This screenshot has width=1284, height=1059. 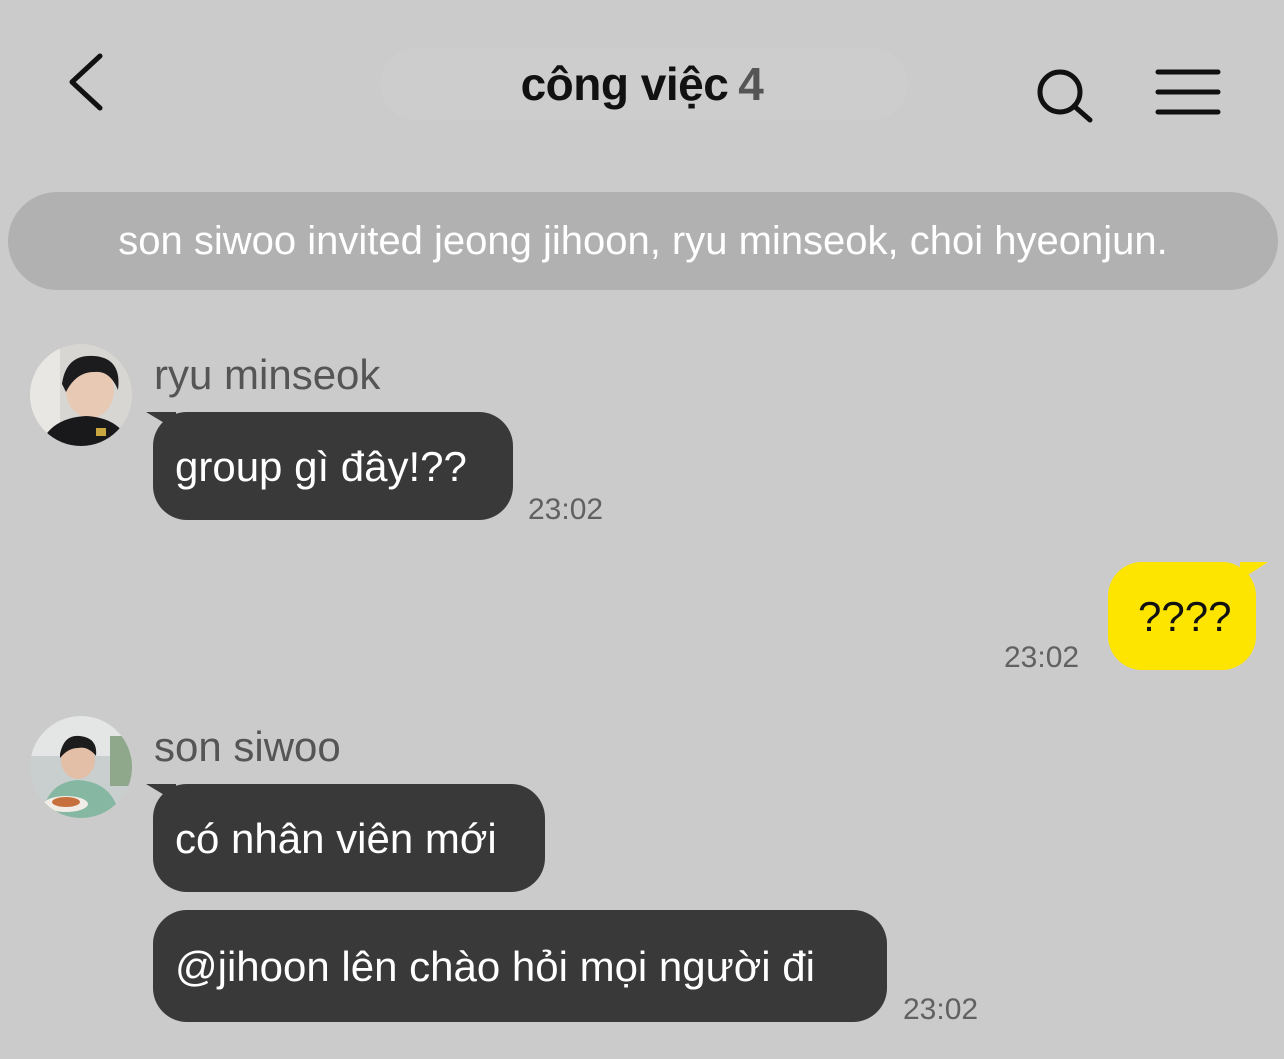 I want to click on message-text: ????, so click(x=1185, y=616).